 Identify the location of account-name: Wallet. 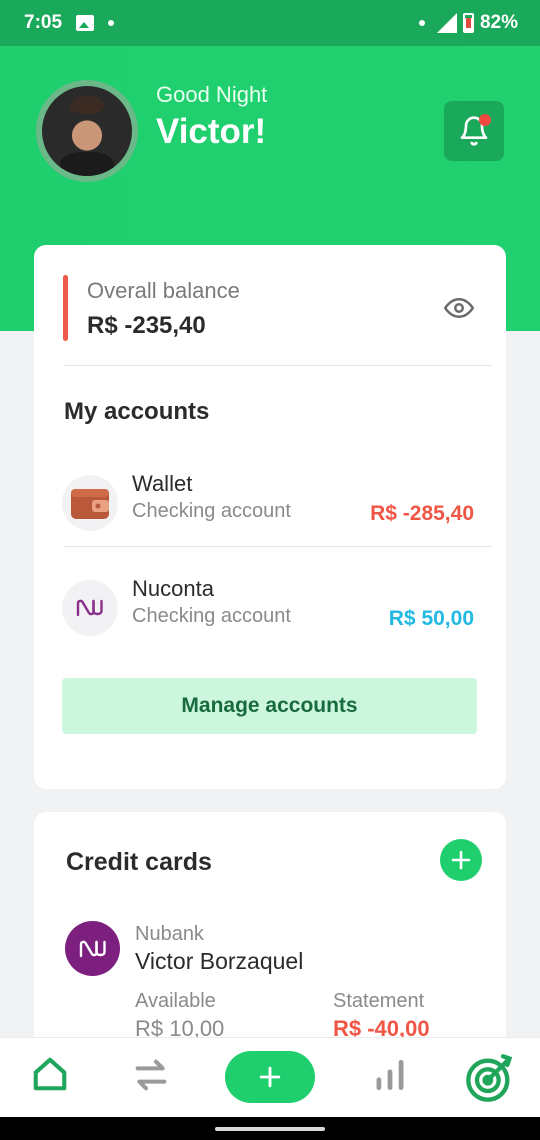
(162, 483).